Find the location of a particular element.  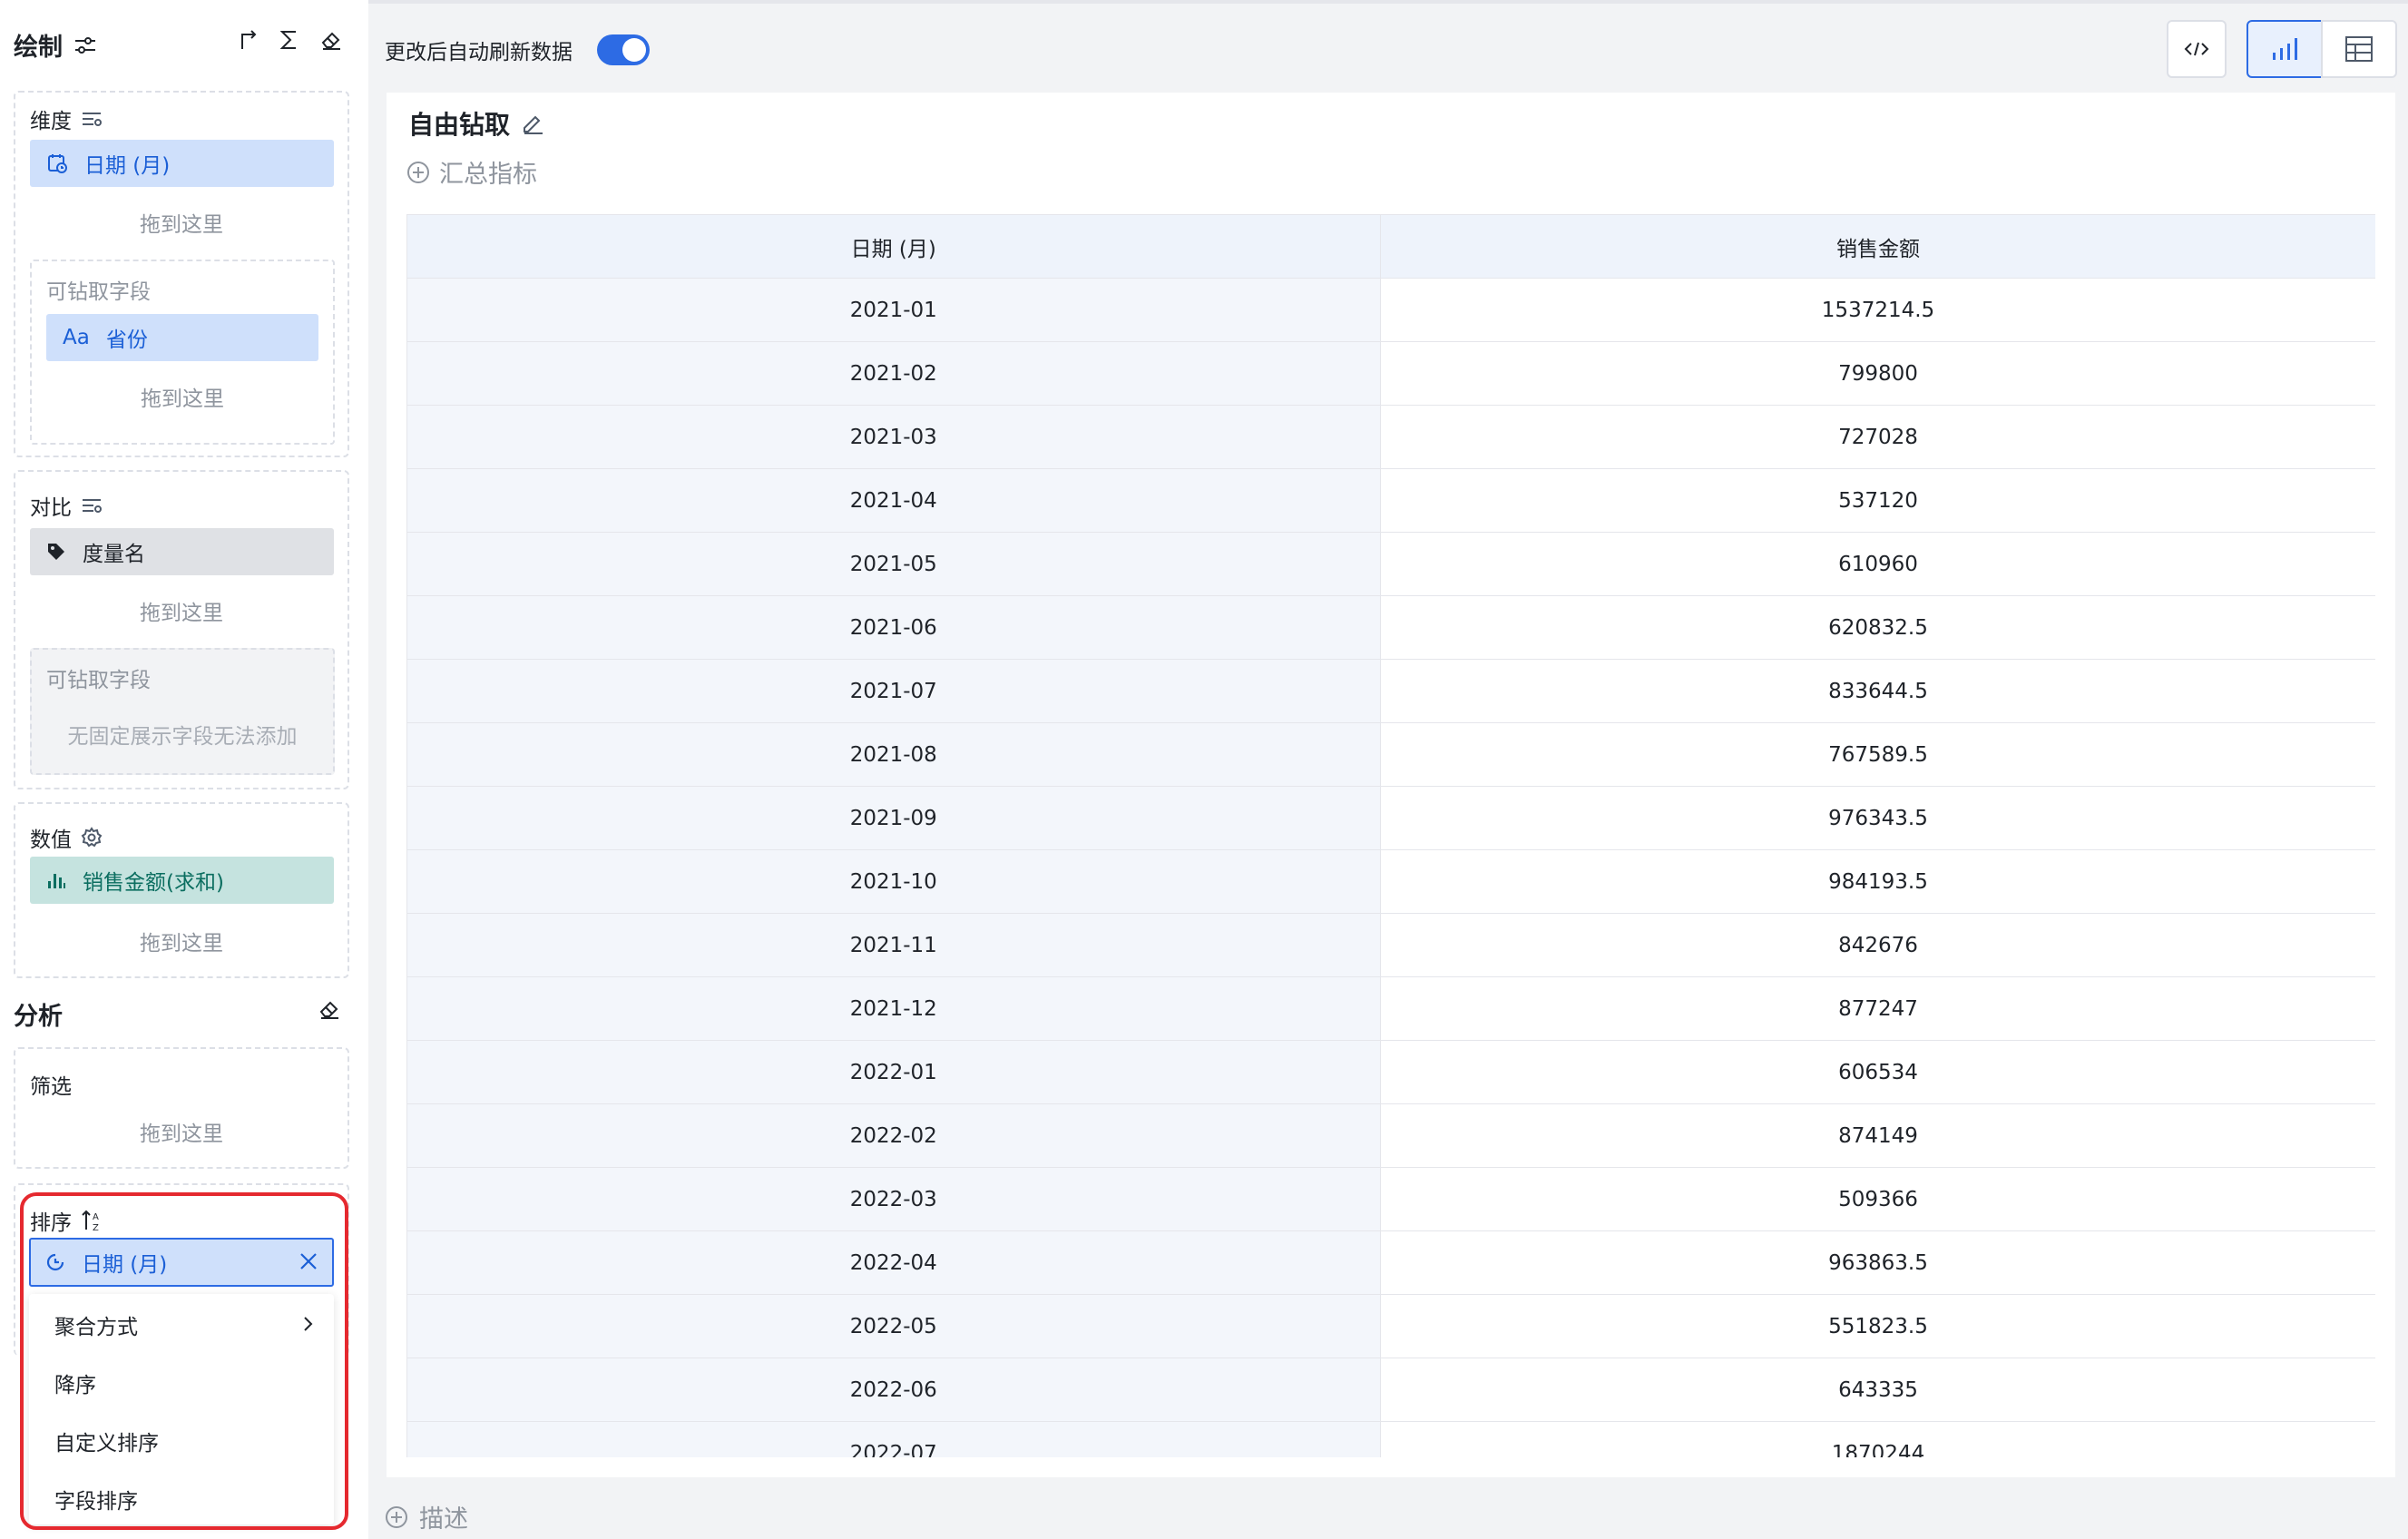

bar-chart-icon is located at coordinates (56, 880).